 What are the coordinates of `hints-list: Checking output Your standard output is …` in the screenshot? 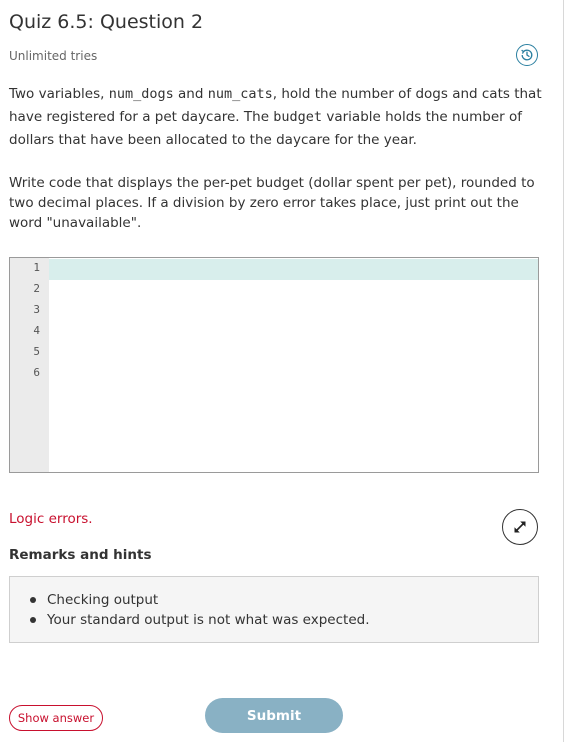 It's located at (198, 610).